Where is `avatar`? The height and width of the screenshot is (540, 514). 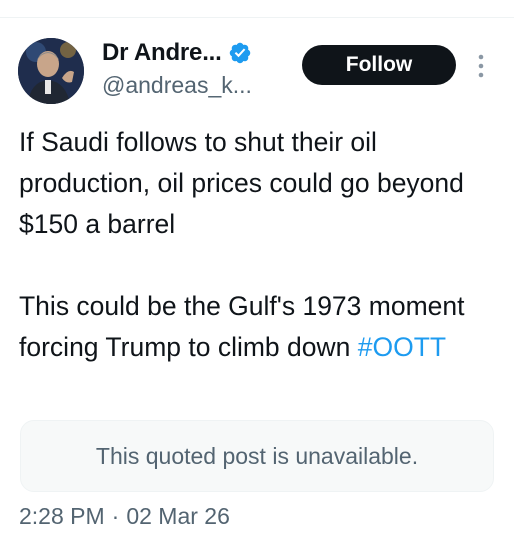
avatar is located at coordinates (51, 71).